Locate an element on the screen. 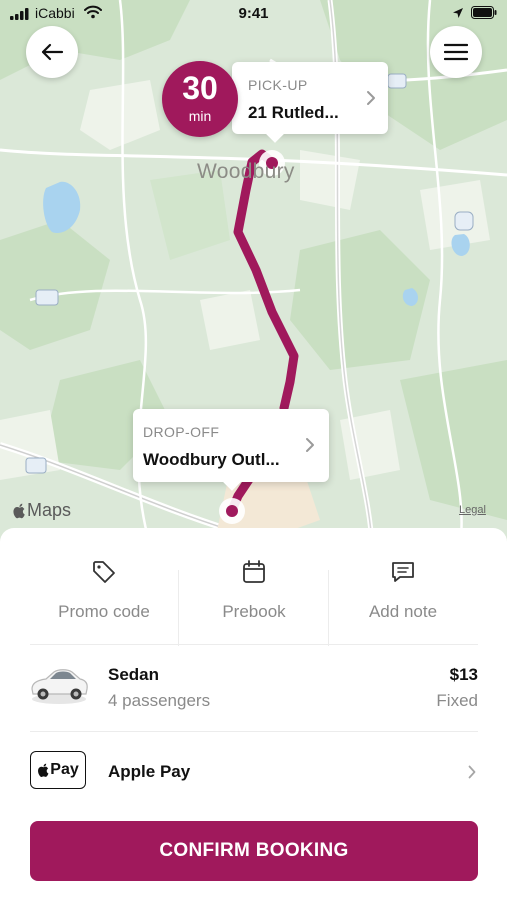  maps-attribution: Maps is located at coordinates (42, 510).